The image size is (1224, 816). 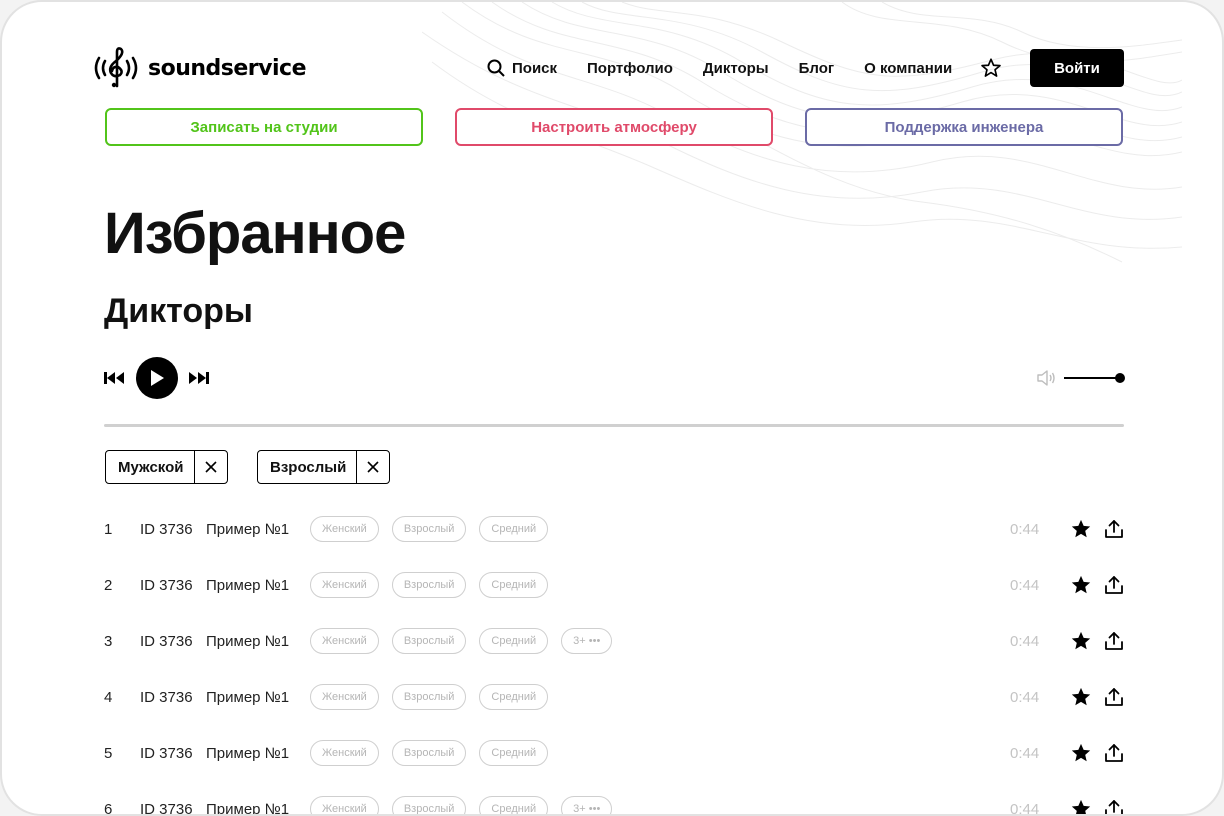 I want to click on track-number: 5, so click(x=108, y=753).